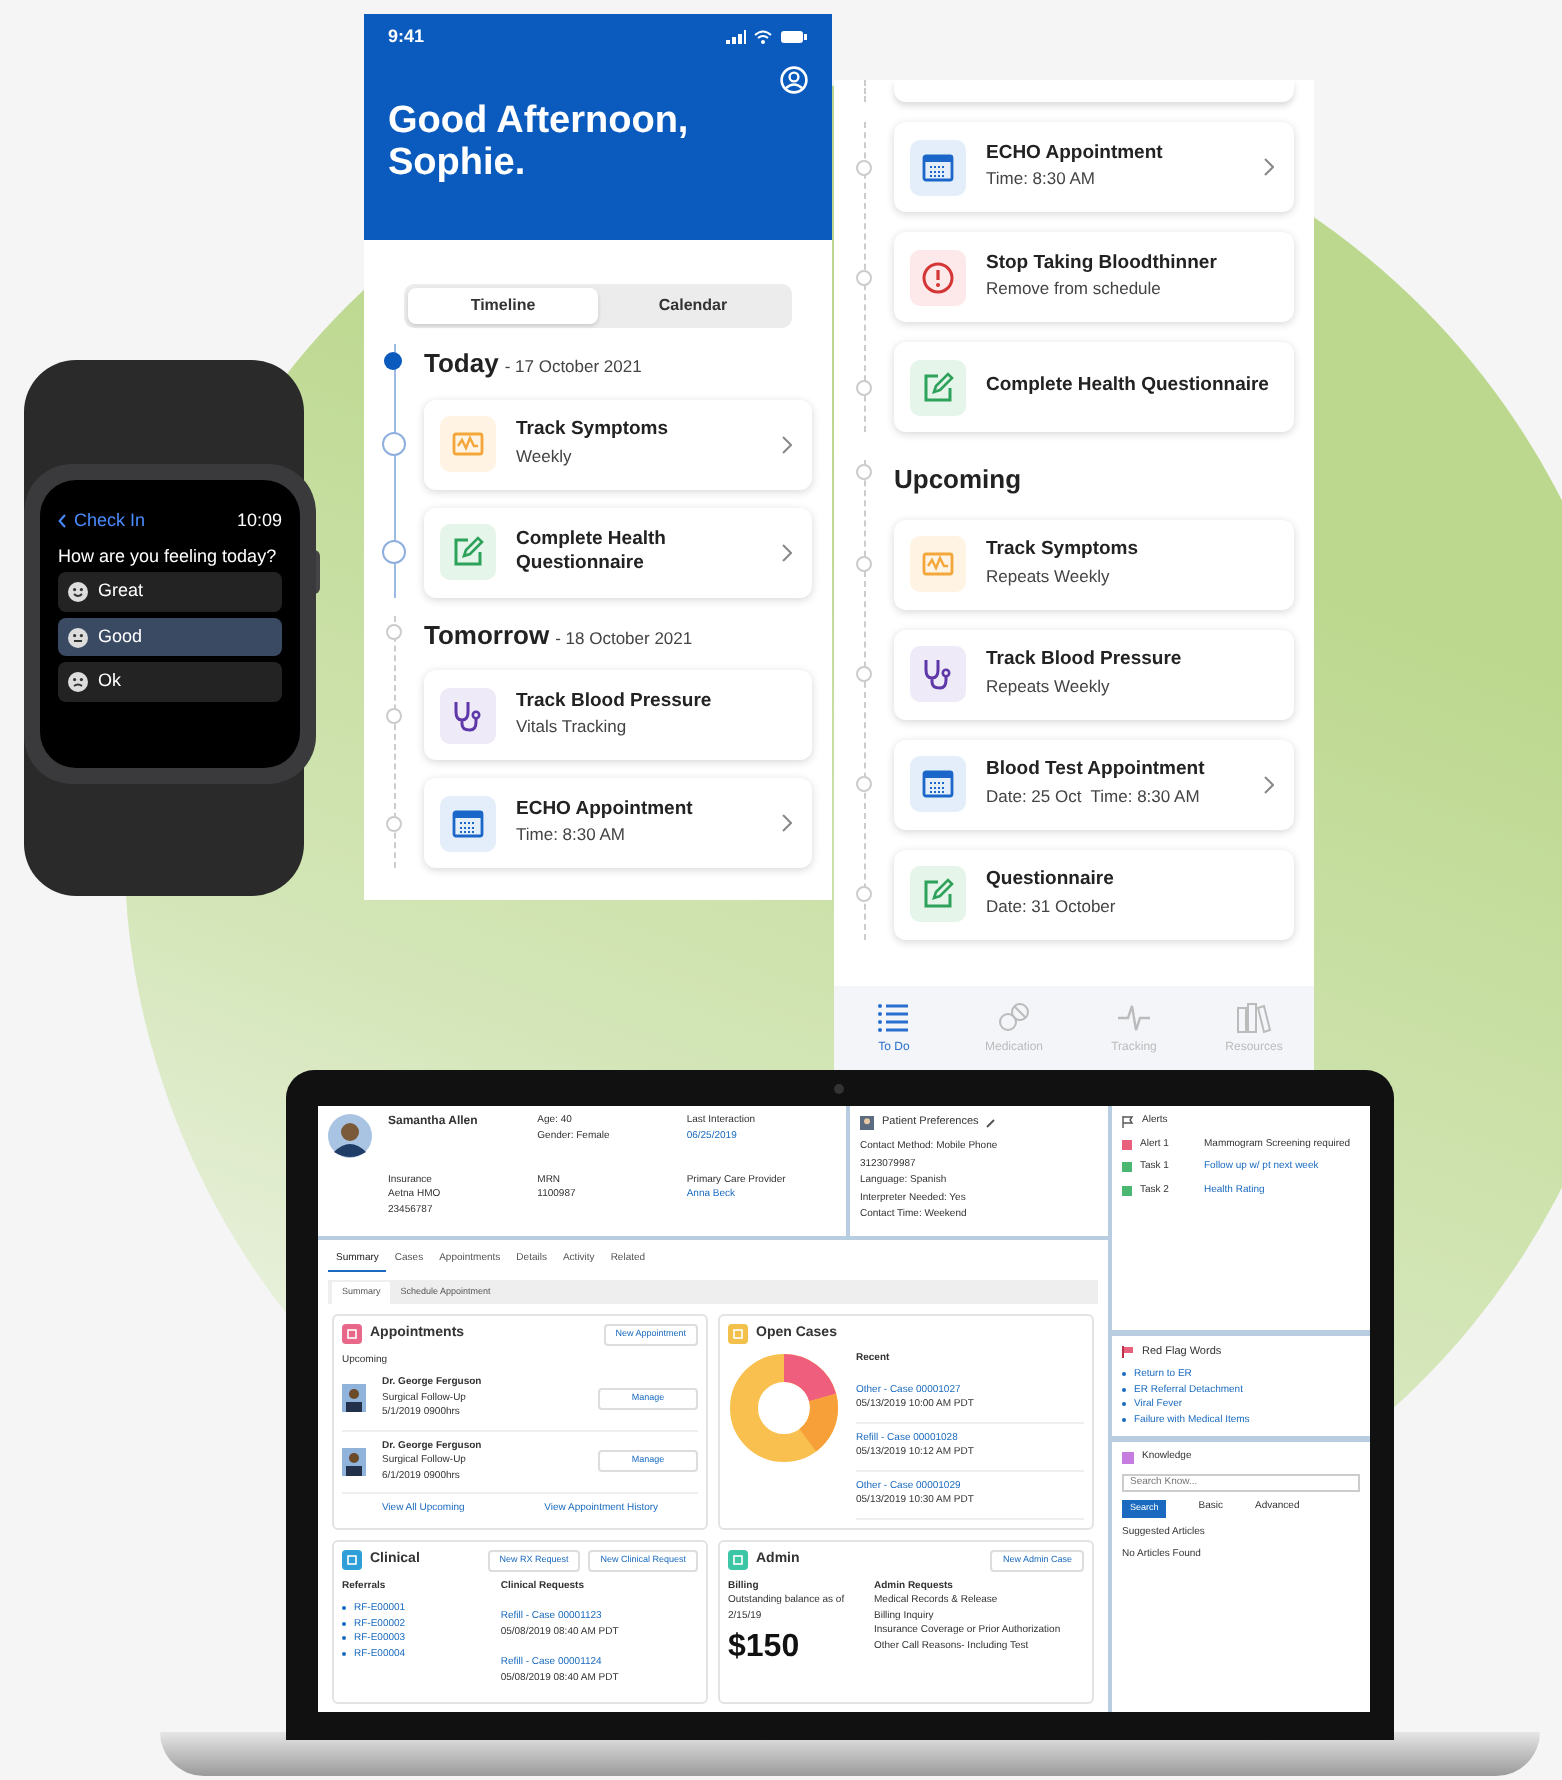 Image resolution: width=1562 pixels, height=1780 pixels. I want to click on task-card: Track Symptoms Weekly, so click(618, 444).